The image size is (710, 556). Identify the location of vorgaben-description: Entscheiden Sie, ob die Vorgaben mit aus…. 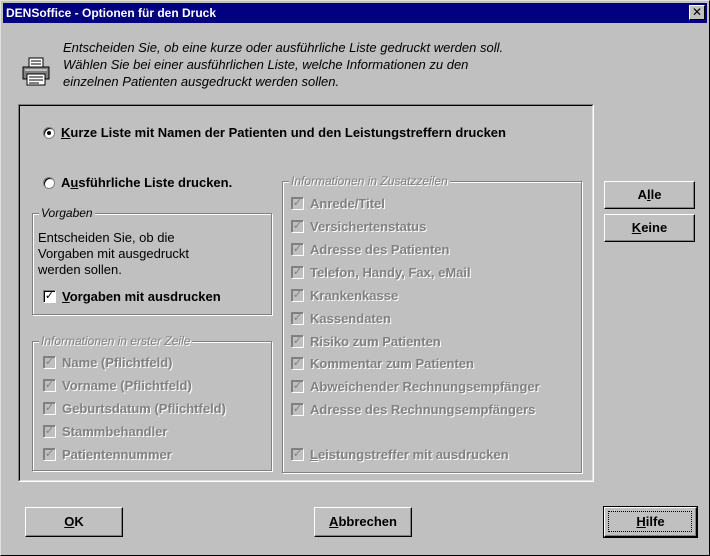
(113, 254).